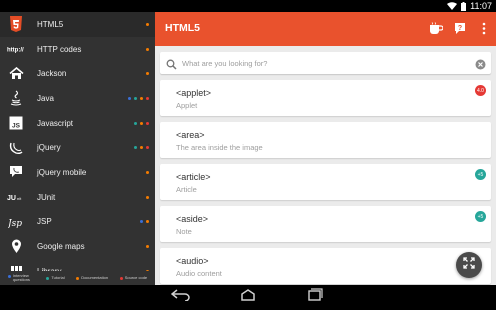  Describe the element at coordinates (16, 148) in the screenshot. I see `jquery-icon` at that location.